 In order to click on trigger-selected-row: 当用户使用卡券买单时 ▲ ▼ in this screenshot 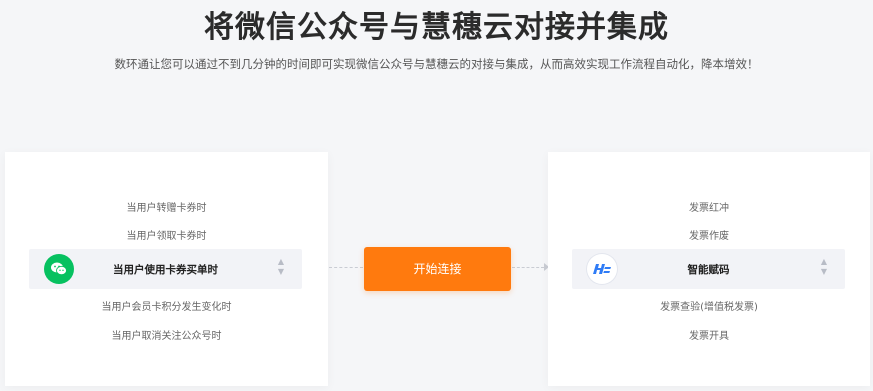, I will do `click(165, 269)`.